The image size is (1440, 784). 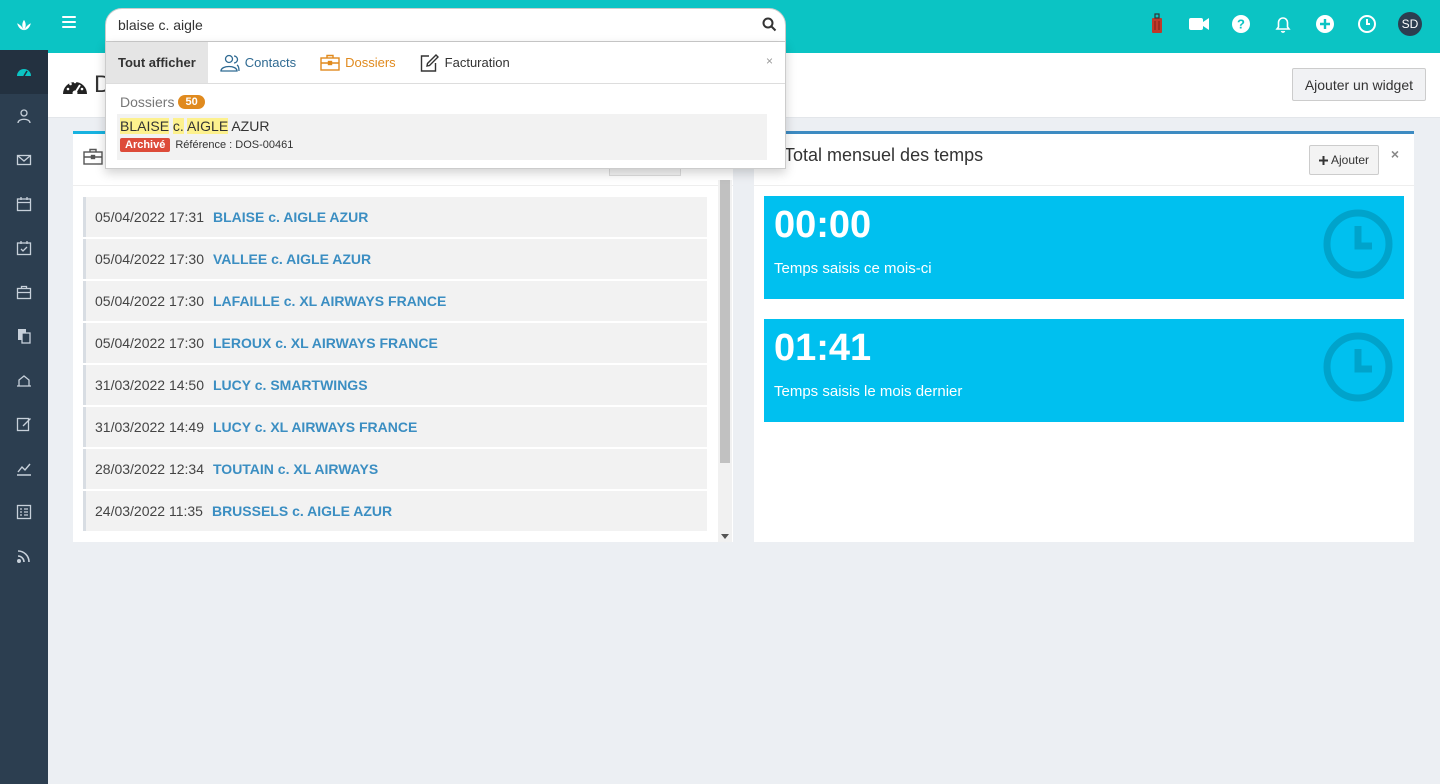 I want to click on dossier-date: 24/03/2022 11:35, so click(x=149, y=511).